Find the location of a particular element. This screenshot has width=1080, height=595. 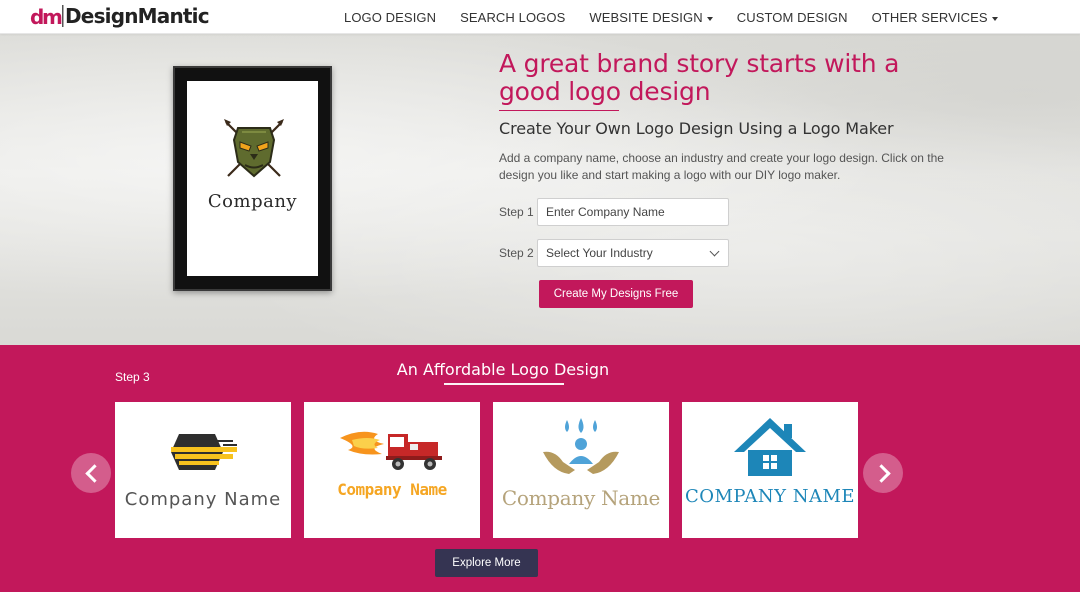

step-2-label: Step 2 is located at coordinates (516, 253).